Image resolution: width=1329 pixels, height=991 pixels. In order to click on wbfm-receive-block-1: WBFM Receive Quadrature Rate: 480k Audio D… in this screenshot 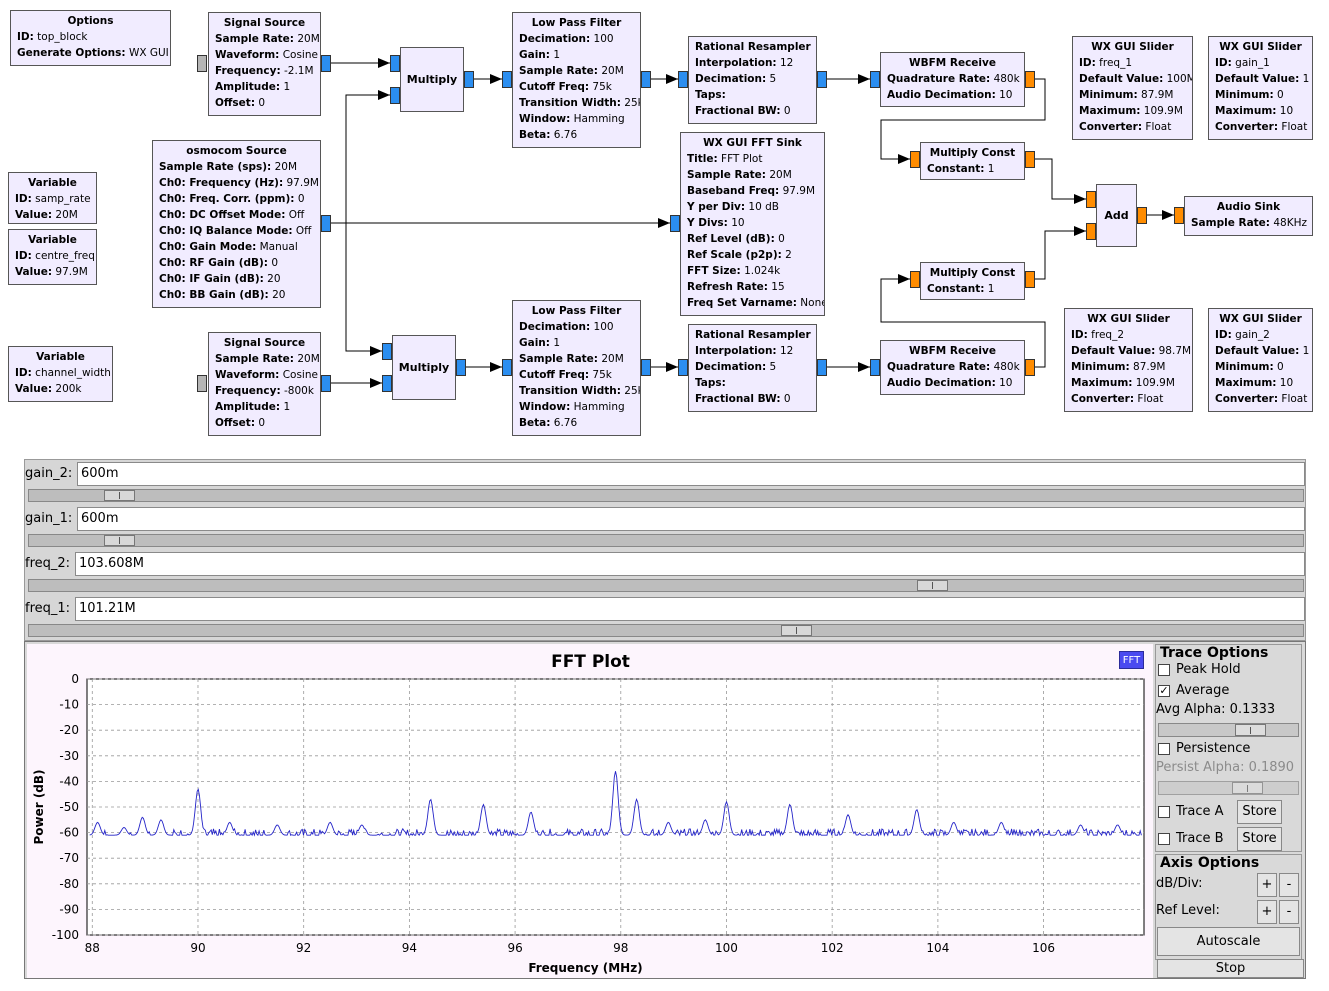, I will do `click(952, 79)`.